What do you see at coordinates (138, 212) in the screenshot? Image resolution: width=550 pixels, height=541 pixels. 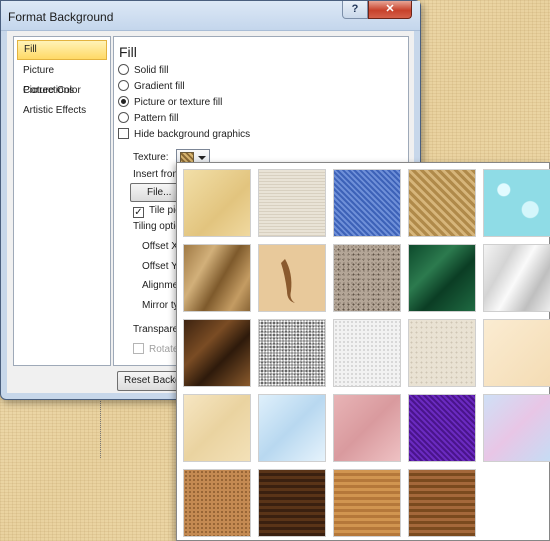 I see `tile-picture-checkbox: ✓` at bounding box center [138, 212].